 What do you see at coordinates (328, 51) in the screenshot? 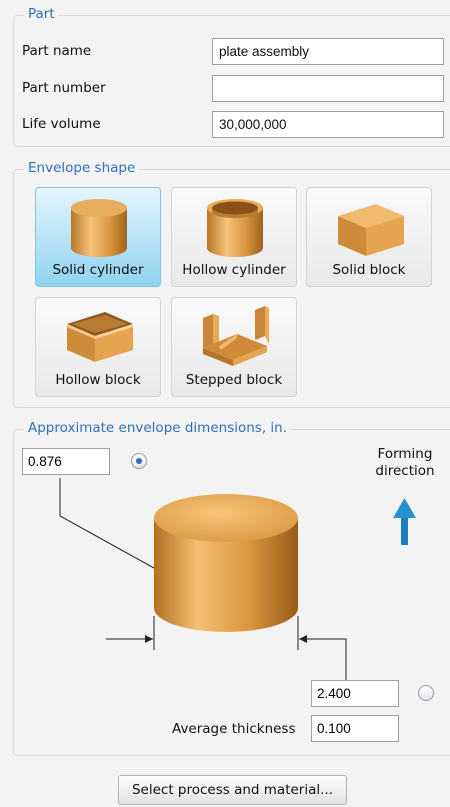
I see `part-name-input` at bounding box center [328, 51].